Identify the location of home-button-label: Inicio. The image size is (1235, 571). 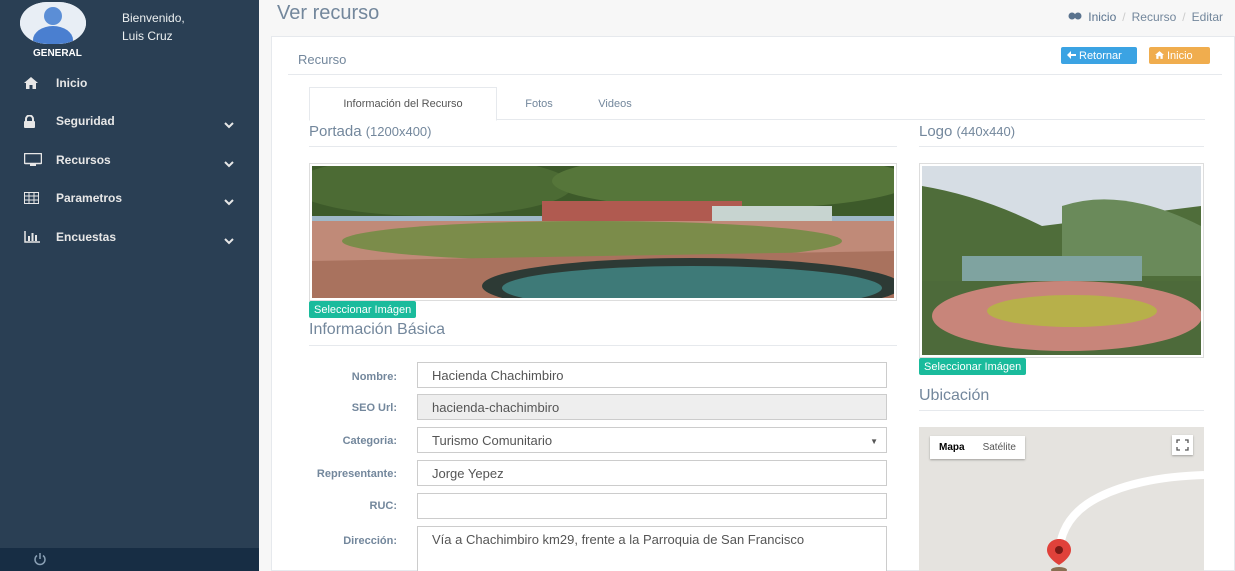
(1180, 55).